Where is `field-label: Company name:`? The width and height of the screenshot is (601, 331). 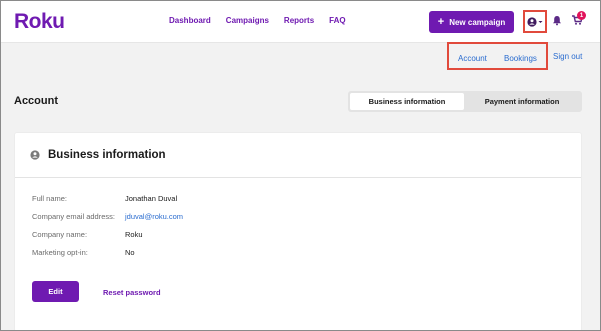 field-label: Company name: is located at coordinates (60, 234).